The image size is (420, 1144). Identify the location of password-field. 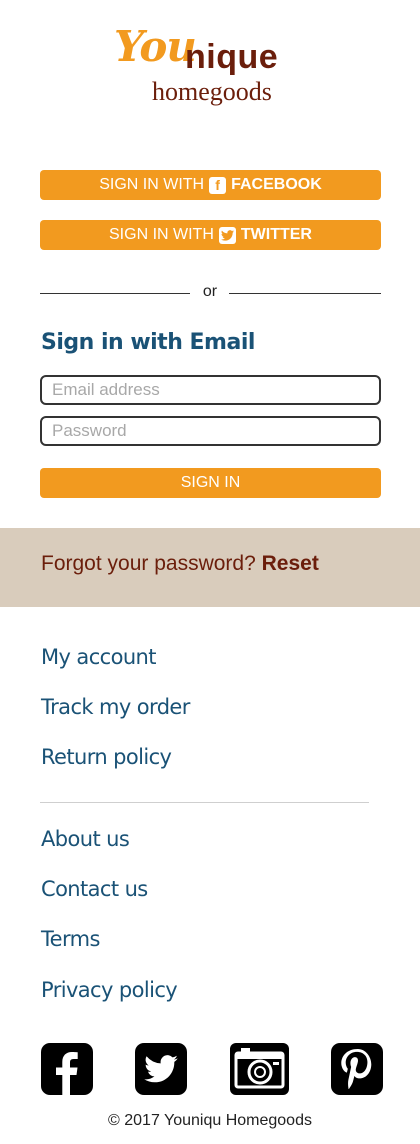
(210, 431).